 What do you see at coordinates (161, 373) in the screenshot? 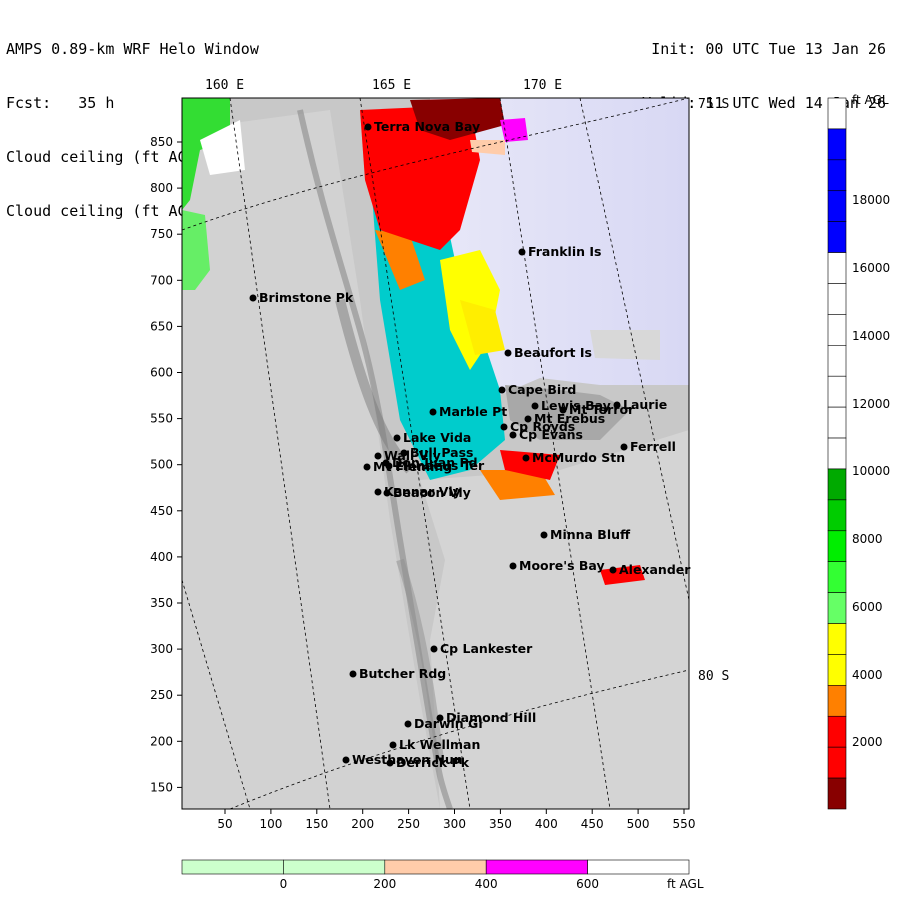
I see `y-tick-label: 600` at bounding box center [161, 373].